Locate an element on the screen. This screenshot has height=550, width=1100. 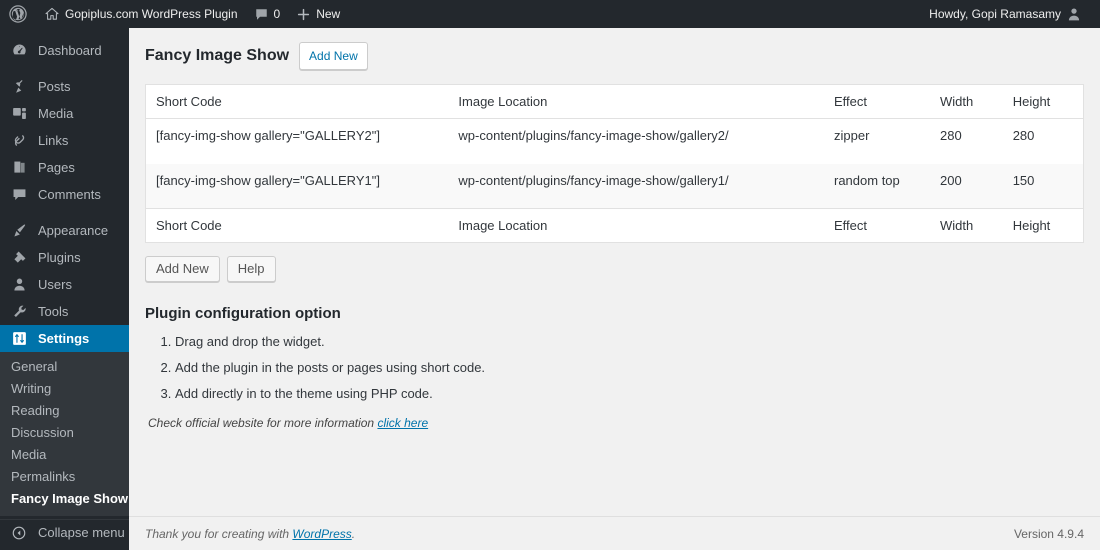
user-avatar-icon is located at coordinates (1074, 14).